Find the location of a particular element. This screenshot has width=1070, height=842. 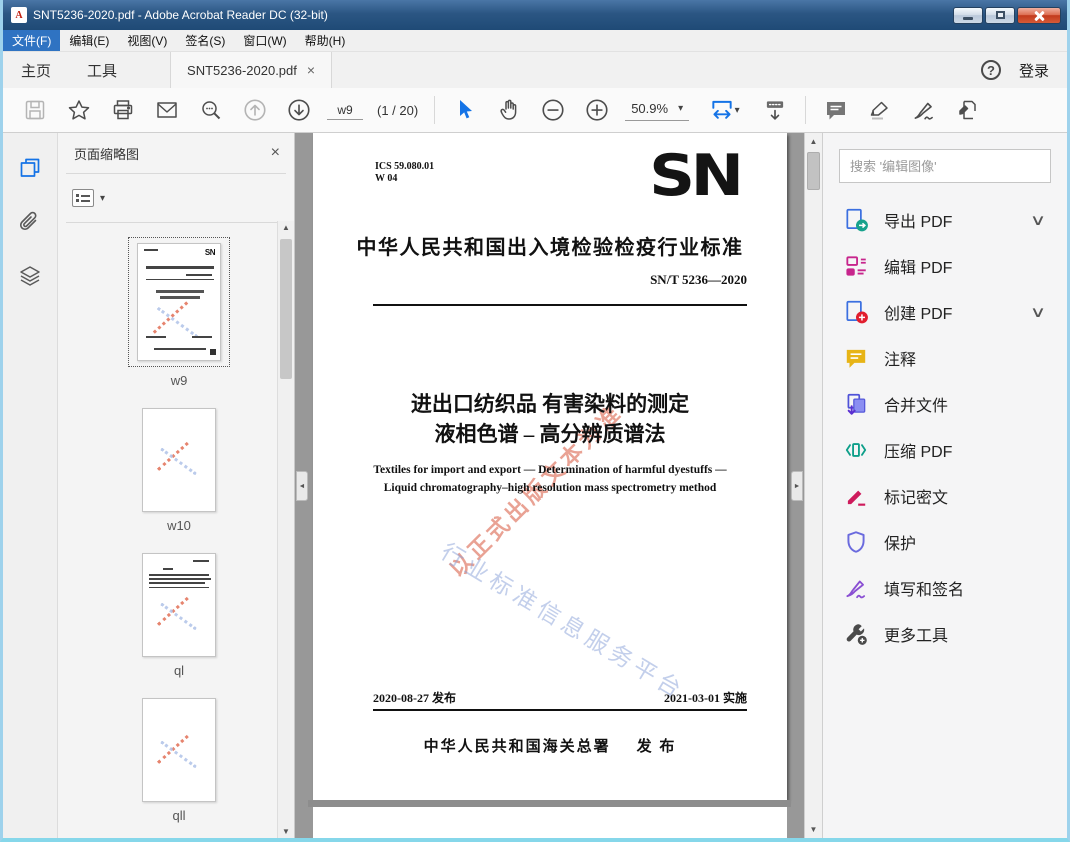

thumbnail-page-2: w10 is located at coordinates (179, 470).